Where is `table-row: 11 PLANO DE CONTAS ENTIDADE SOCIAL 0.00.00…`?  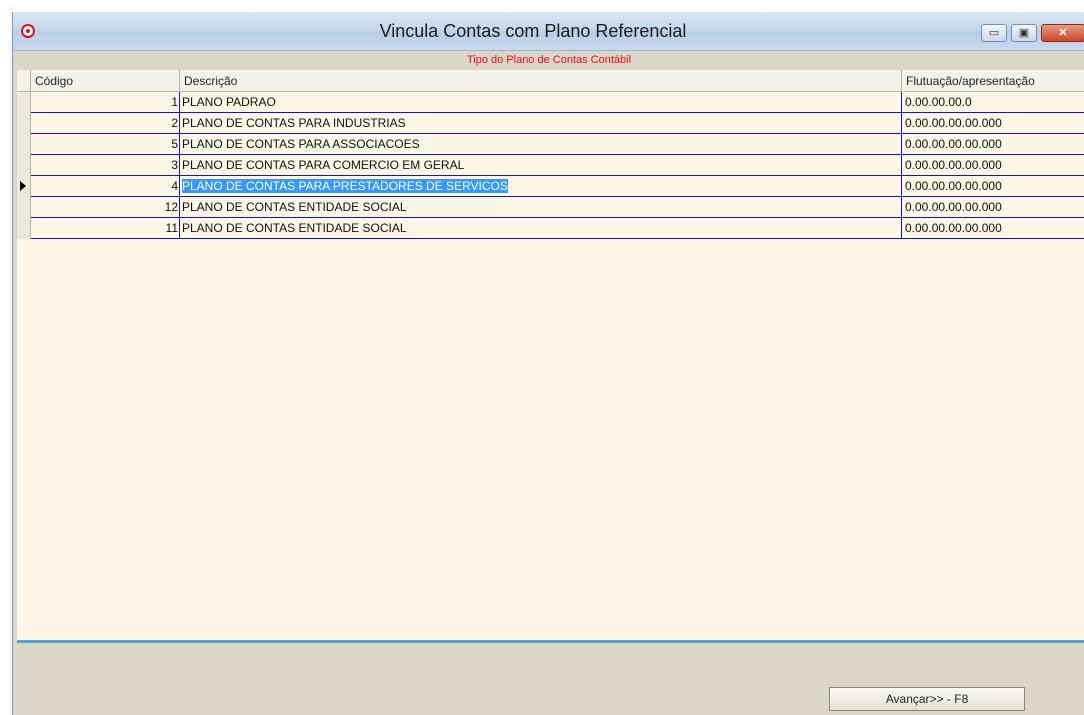 table-row: 11 PLANO DE CONTAS ENTIDADE SOCIAL 0.00.00… is located at coordinates (557, 228).